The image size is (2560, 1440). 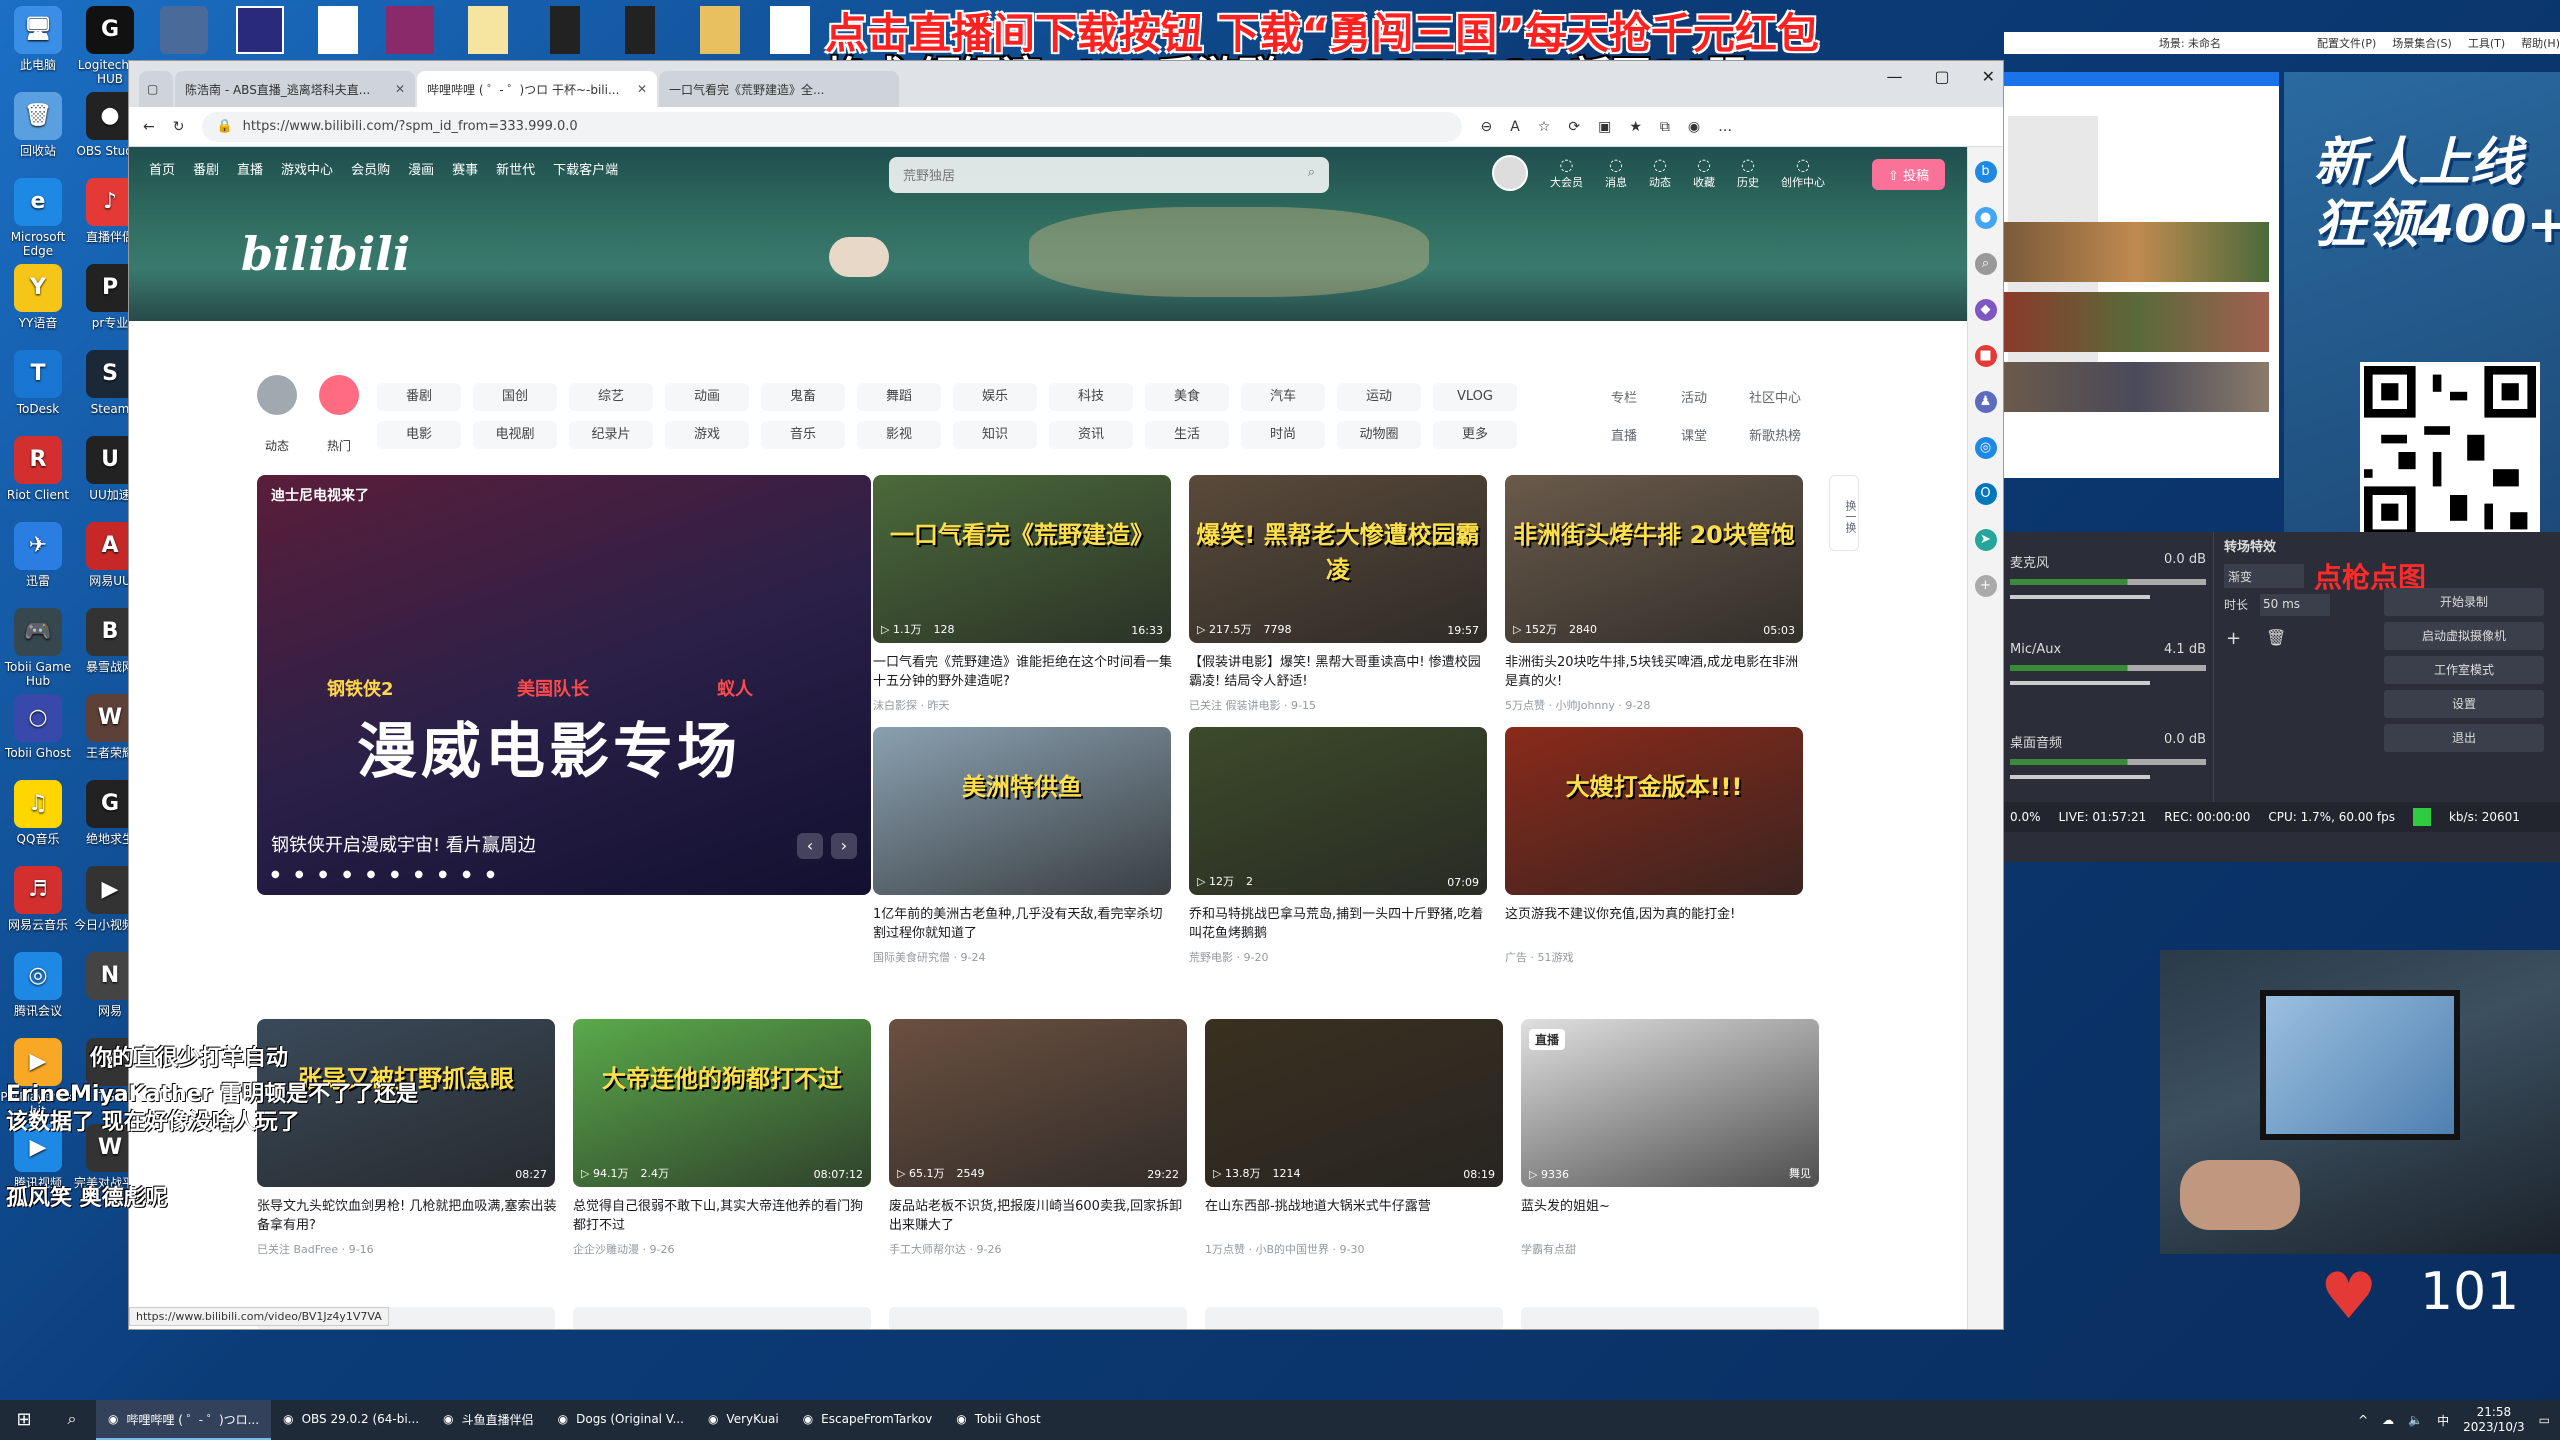 What do you see at coordinates (2415, 1420) in the screenshot?
I see `volume-icon: 🔈` at bounding box center [2415, 1420].